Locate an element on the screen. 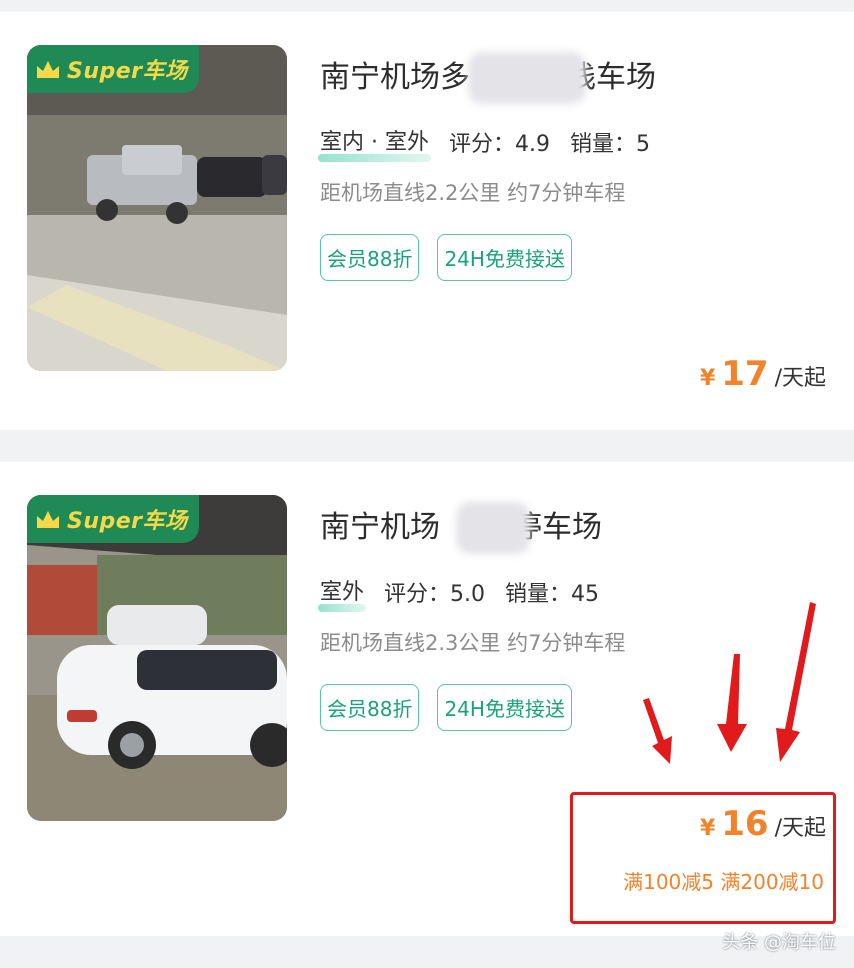 The image size is (854, 968). rating: 评分：5.0 is located at coordinates (435, 594).